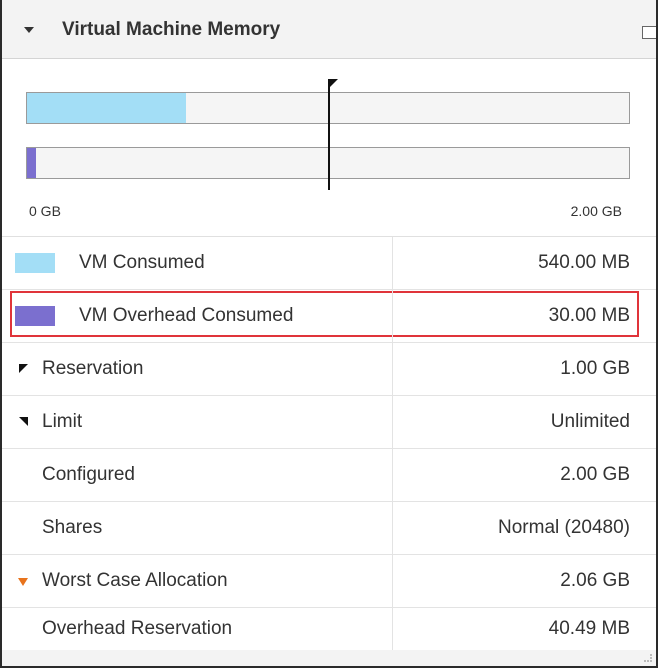  What do you see at coordinates (648, 658) in the screenshot?
I see `resize-grip-icon` at bounding box center [648, 658].